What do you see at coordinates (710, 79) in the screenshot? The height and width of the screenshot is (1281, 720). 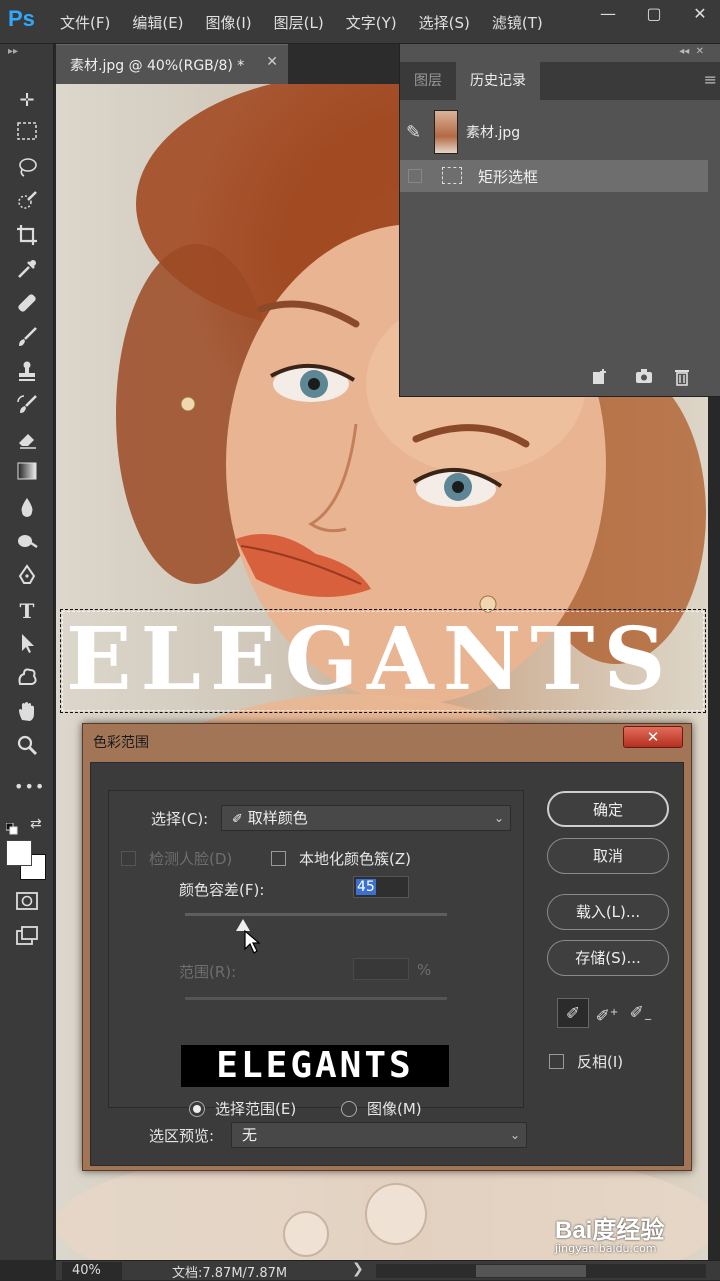 I see `panel-menu-icon: ≡` at bounding box center [710, 79].